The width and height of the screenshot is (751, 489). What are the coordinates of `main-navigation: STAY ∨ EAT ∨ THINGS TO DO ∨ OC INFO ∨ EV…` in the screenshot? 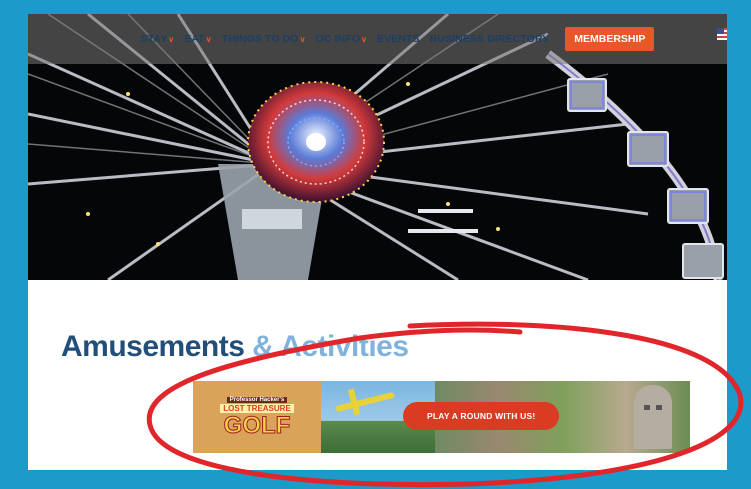 It's located at (377, 39).